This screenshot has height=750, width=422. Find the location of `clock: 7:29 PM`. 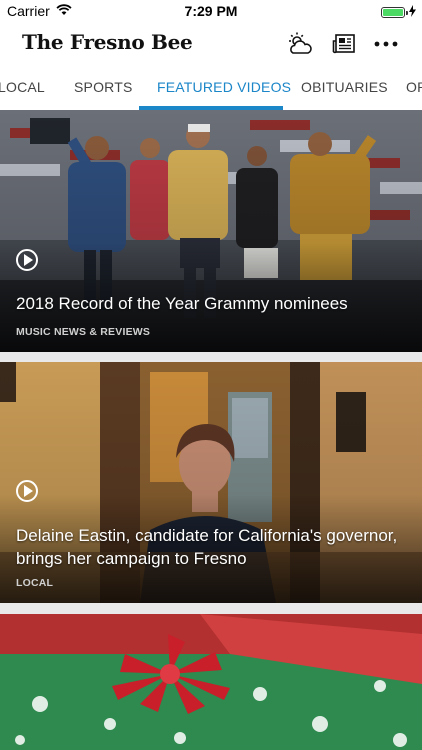

clock: 7:29 PM is located at coordinates (211, 11).